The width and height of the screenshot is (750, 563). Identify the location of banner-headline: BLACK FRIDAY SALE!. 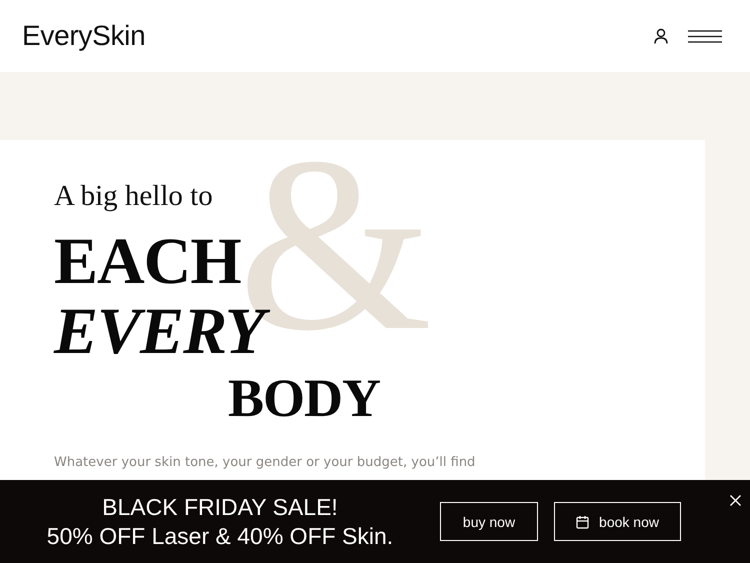
(220, 507).